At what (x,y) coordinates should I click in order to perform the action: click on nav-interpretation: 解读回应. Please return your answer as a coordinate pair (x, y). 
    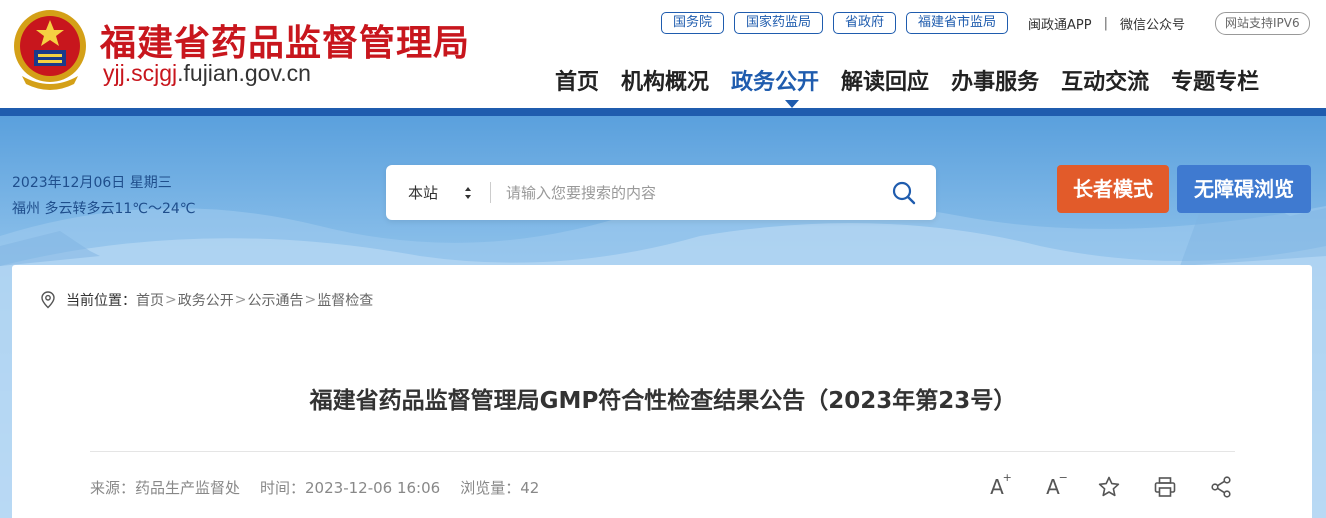
    Looking at the image, I should click on (885, 80).